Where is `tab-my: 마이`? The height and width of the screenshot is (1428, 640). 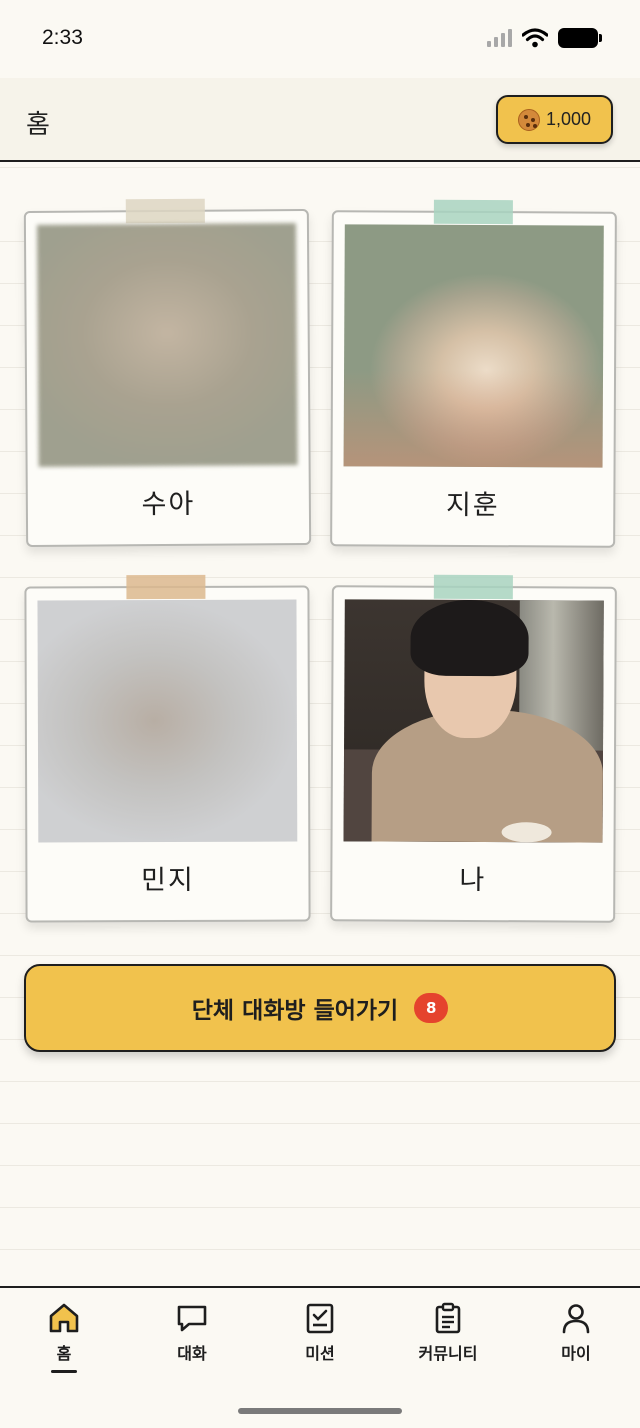 tab-my: 마이 is located at coordinates (576, 1343).